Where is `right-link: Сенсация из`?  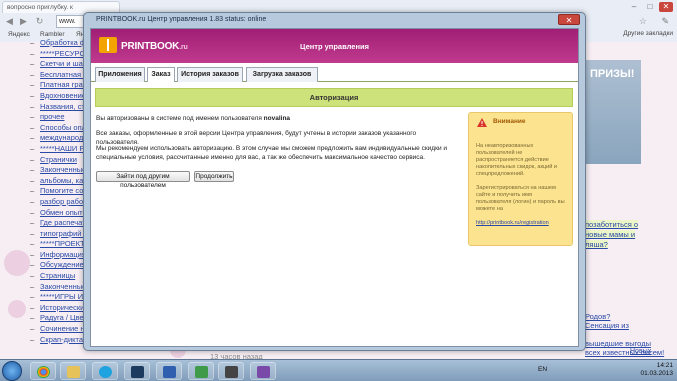
right-link: Сенсация из is located at coordinates (607, 325).